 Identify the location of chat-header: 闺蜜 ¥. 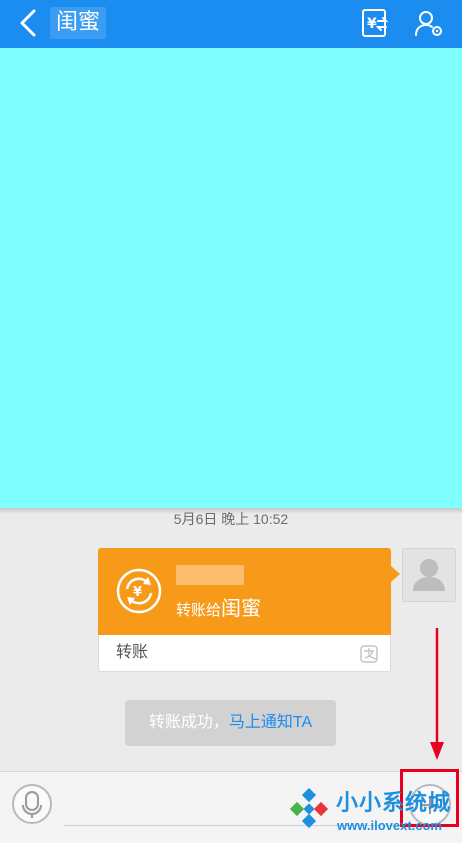
(231, 24).